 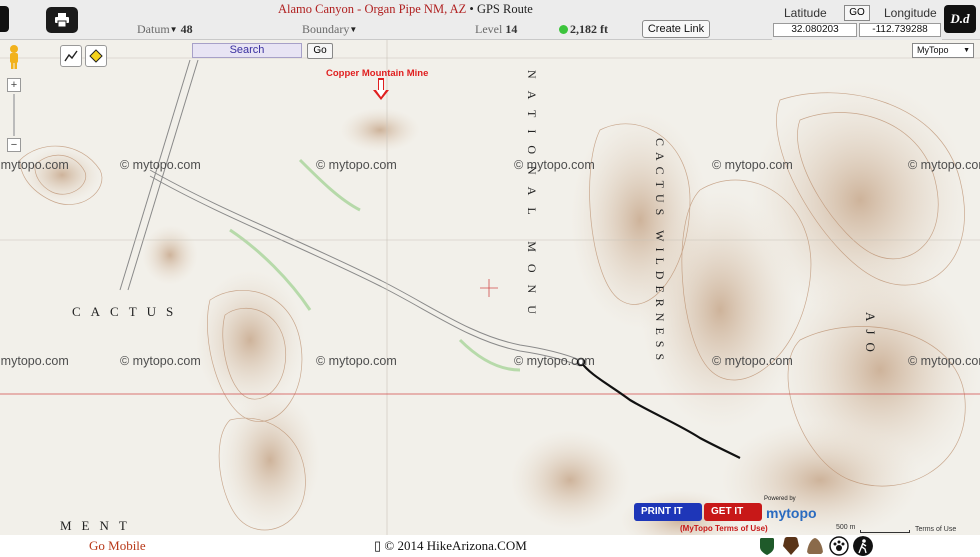 What do you see at coordinates (724, 528) in the screenshot?
I see `mytopo-terms-link: (MyTopo Terms of Use)` at bounding box center [724, 528].